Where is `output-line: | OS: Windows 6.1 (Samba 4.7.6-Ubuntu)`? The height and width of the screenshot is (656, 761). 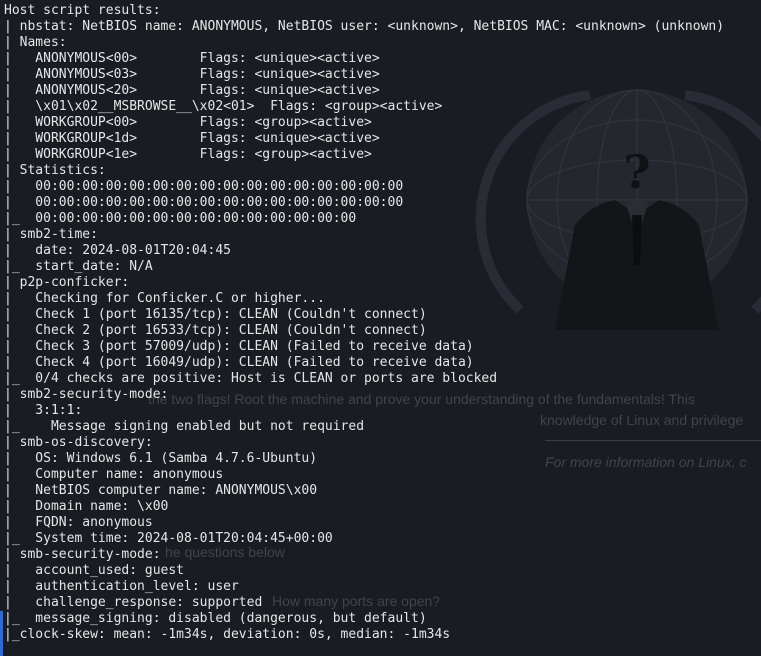 output-line: | OS: Windows 6.1 (Samba 4.7.6-Ubuntu) is located at coordinates (161, 458).